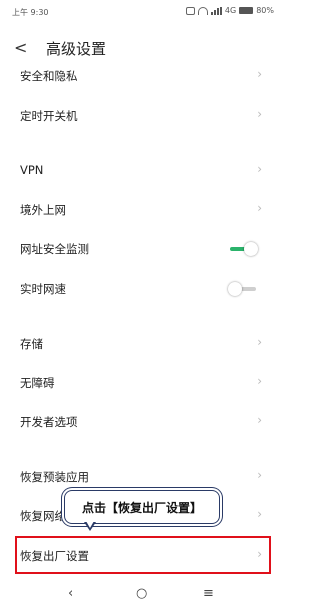 This screenshot has height=615, width=320. I want to click on settings-row-url-security: 网址安全监测, so click(141, 249).